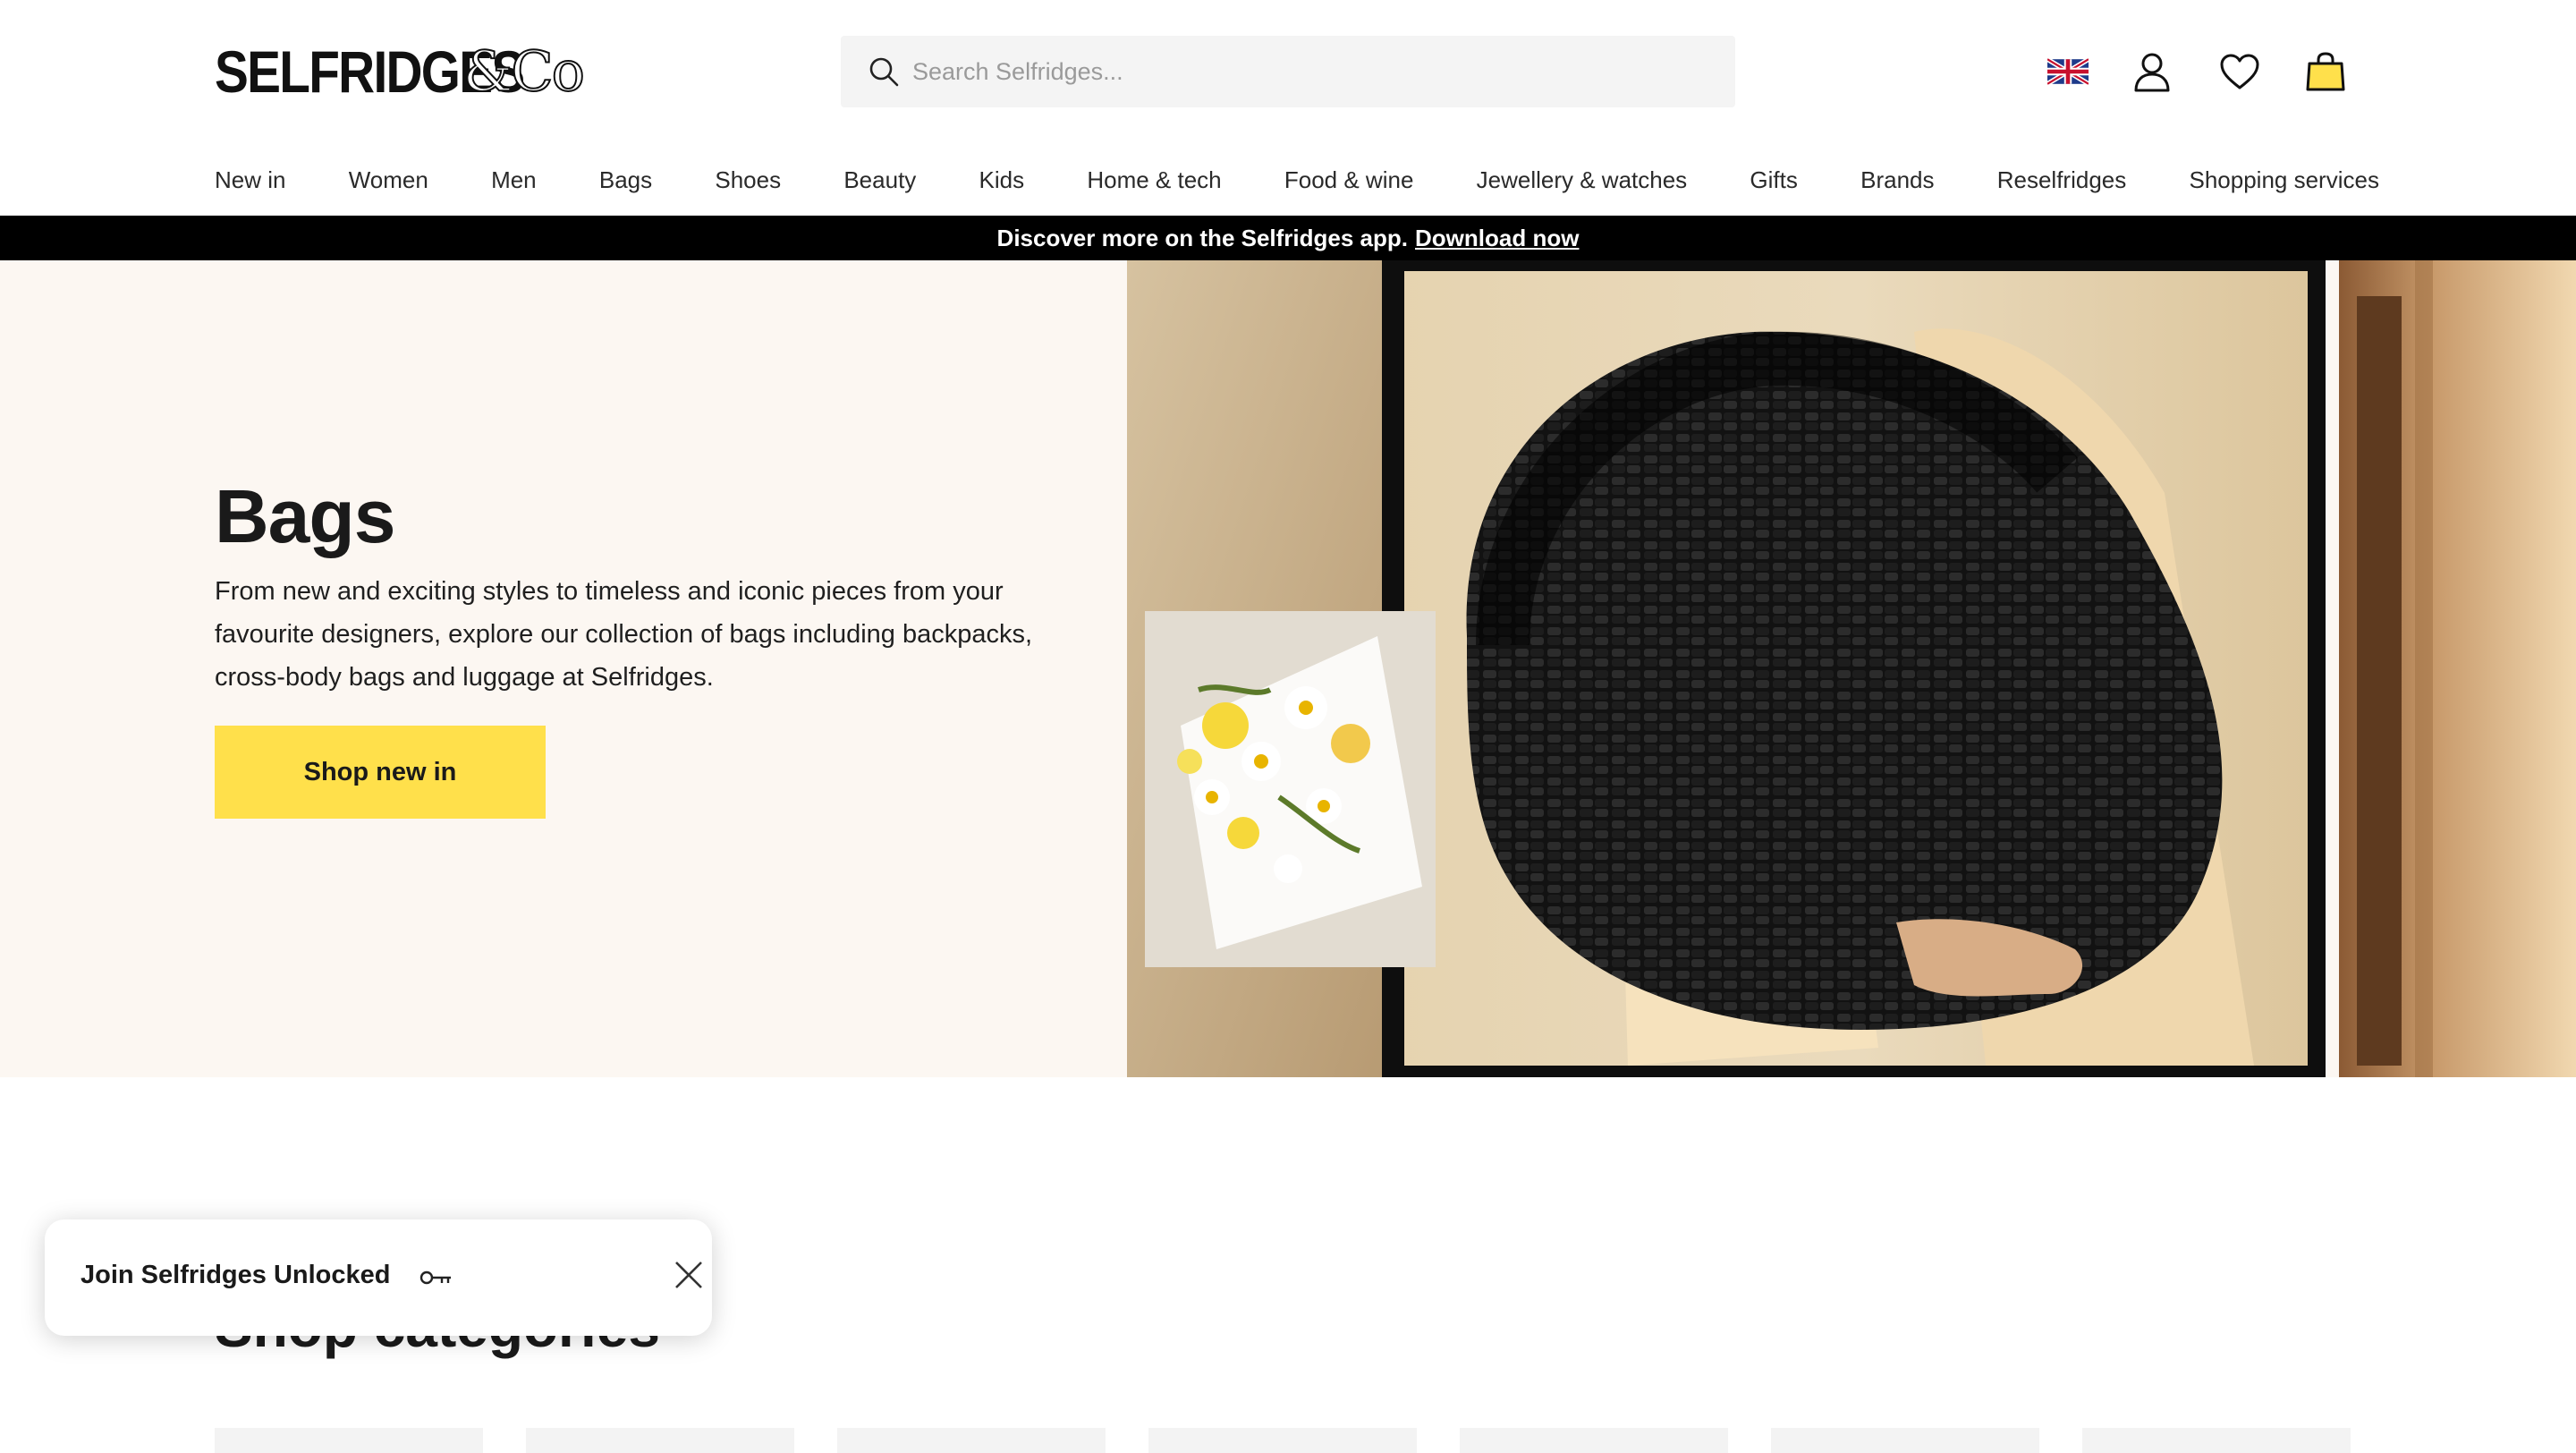 The width and height of the screenshot is (2576, 1453). Describe the element at coordinates (1497, 238) in the screenshot. I see `download-app-link: Download now` at that location.